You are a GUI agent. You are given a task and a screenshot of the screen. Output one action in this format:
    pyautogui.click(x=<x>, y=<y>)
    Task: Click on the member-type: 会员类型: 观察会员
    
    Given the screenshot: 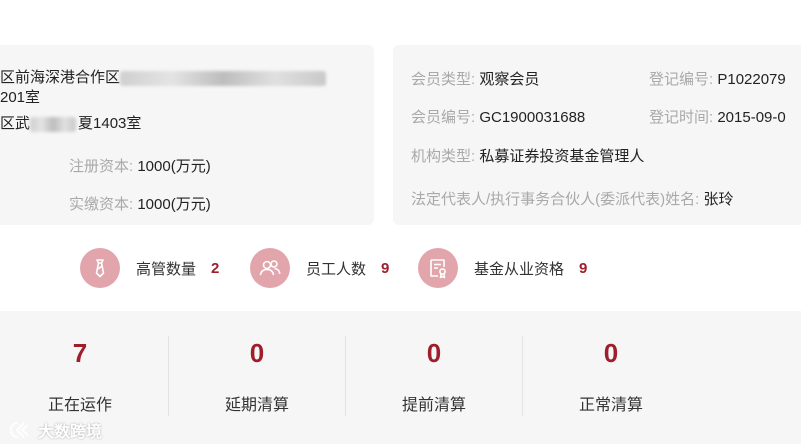 What is the action you would take?
    pyautogui.click(x=475, y=78)
    